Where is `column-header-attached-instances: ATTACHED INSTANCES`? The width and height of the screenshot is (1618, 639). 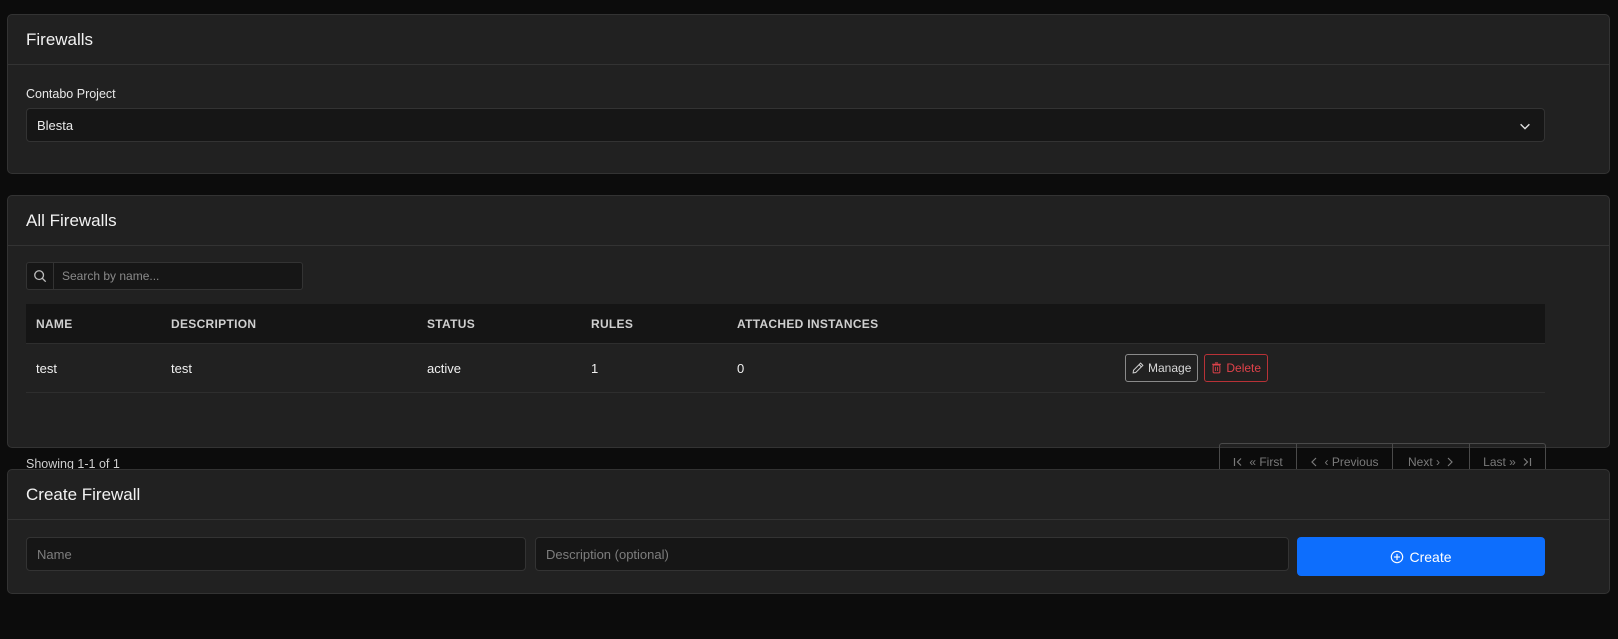
column-header-attached-instances: ATTACHED INSTANCES is located at coordinates (808, 323).